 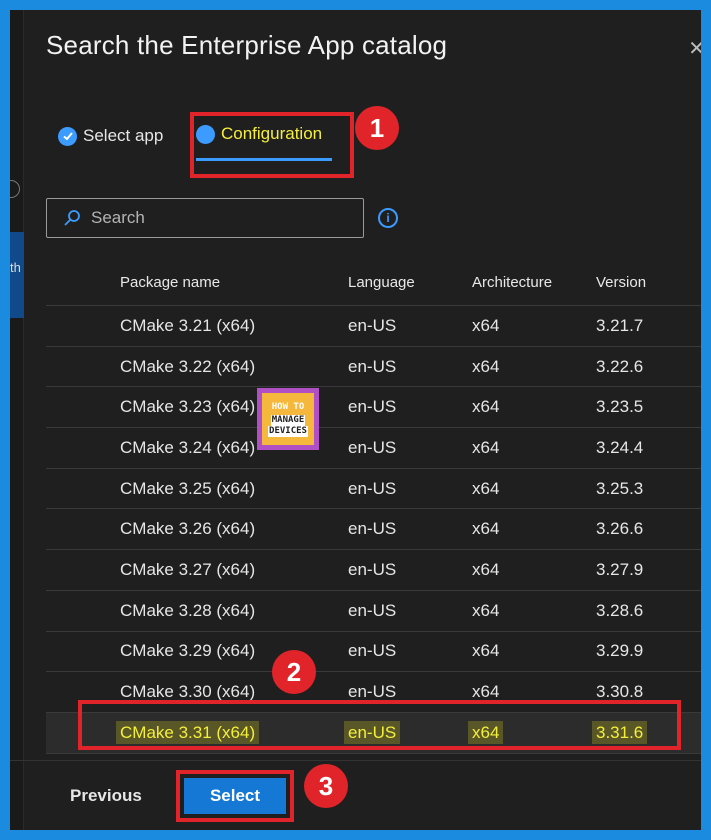 What do you see at coordinates (355, 760) in the screenshot?
I see `footer-divider` at bounding box center [355, 760].